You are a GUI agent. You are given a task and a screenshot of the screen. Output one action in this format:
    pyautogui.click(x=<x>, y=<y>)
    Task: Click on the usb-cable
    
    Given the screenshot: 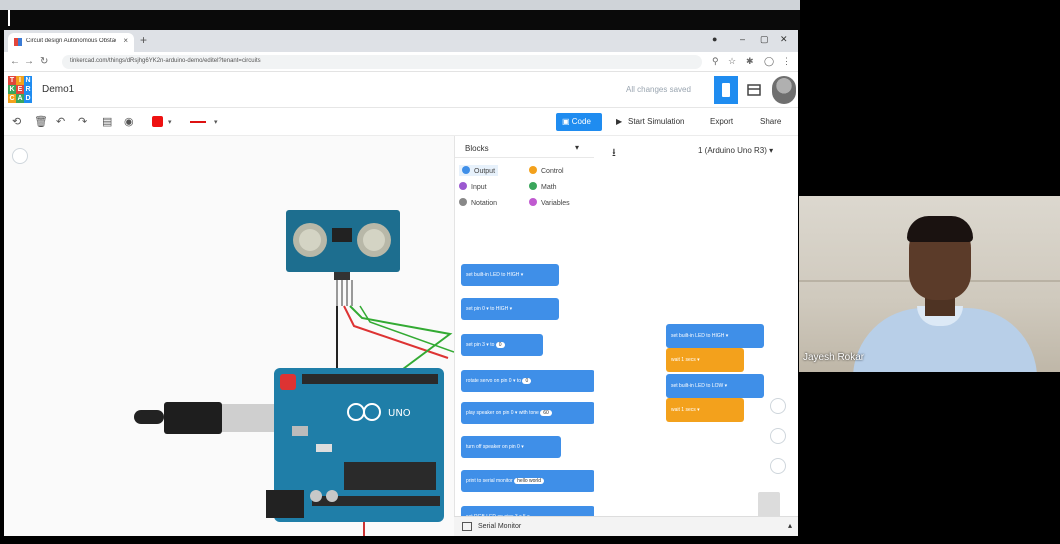 What is the action you would take?
    pyautogui.click(x=205, y=418)
    